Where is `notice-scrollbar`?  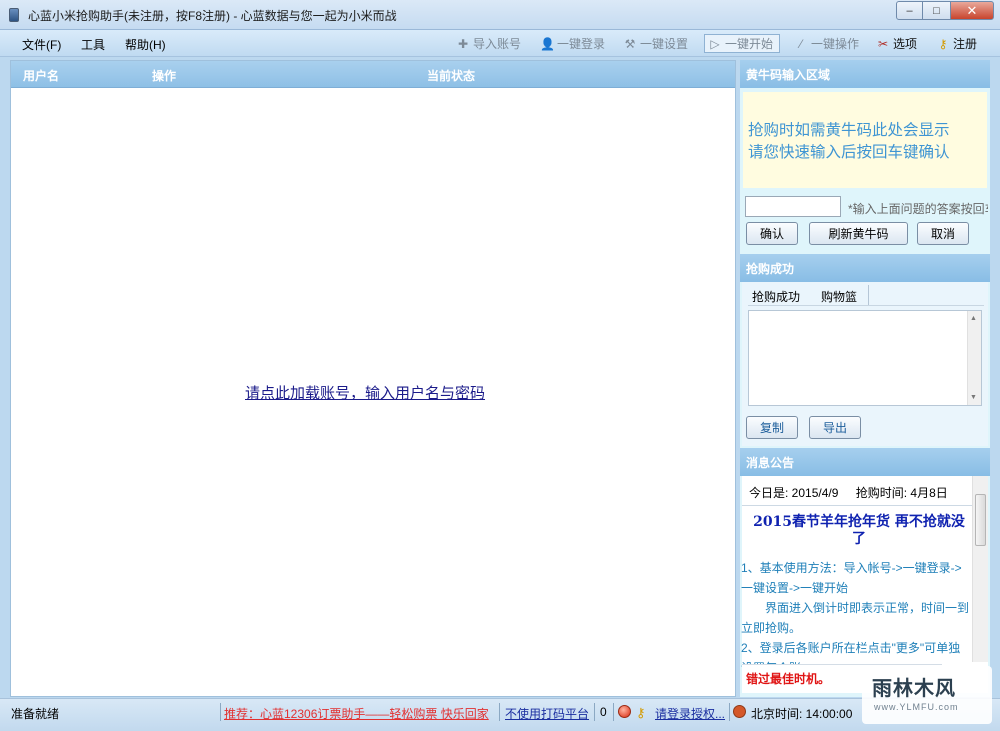
notice-scrollbar is located at coordinates (980, 569).